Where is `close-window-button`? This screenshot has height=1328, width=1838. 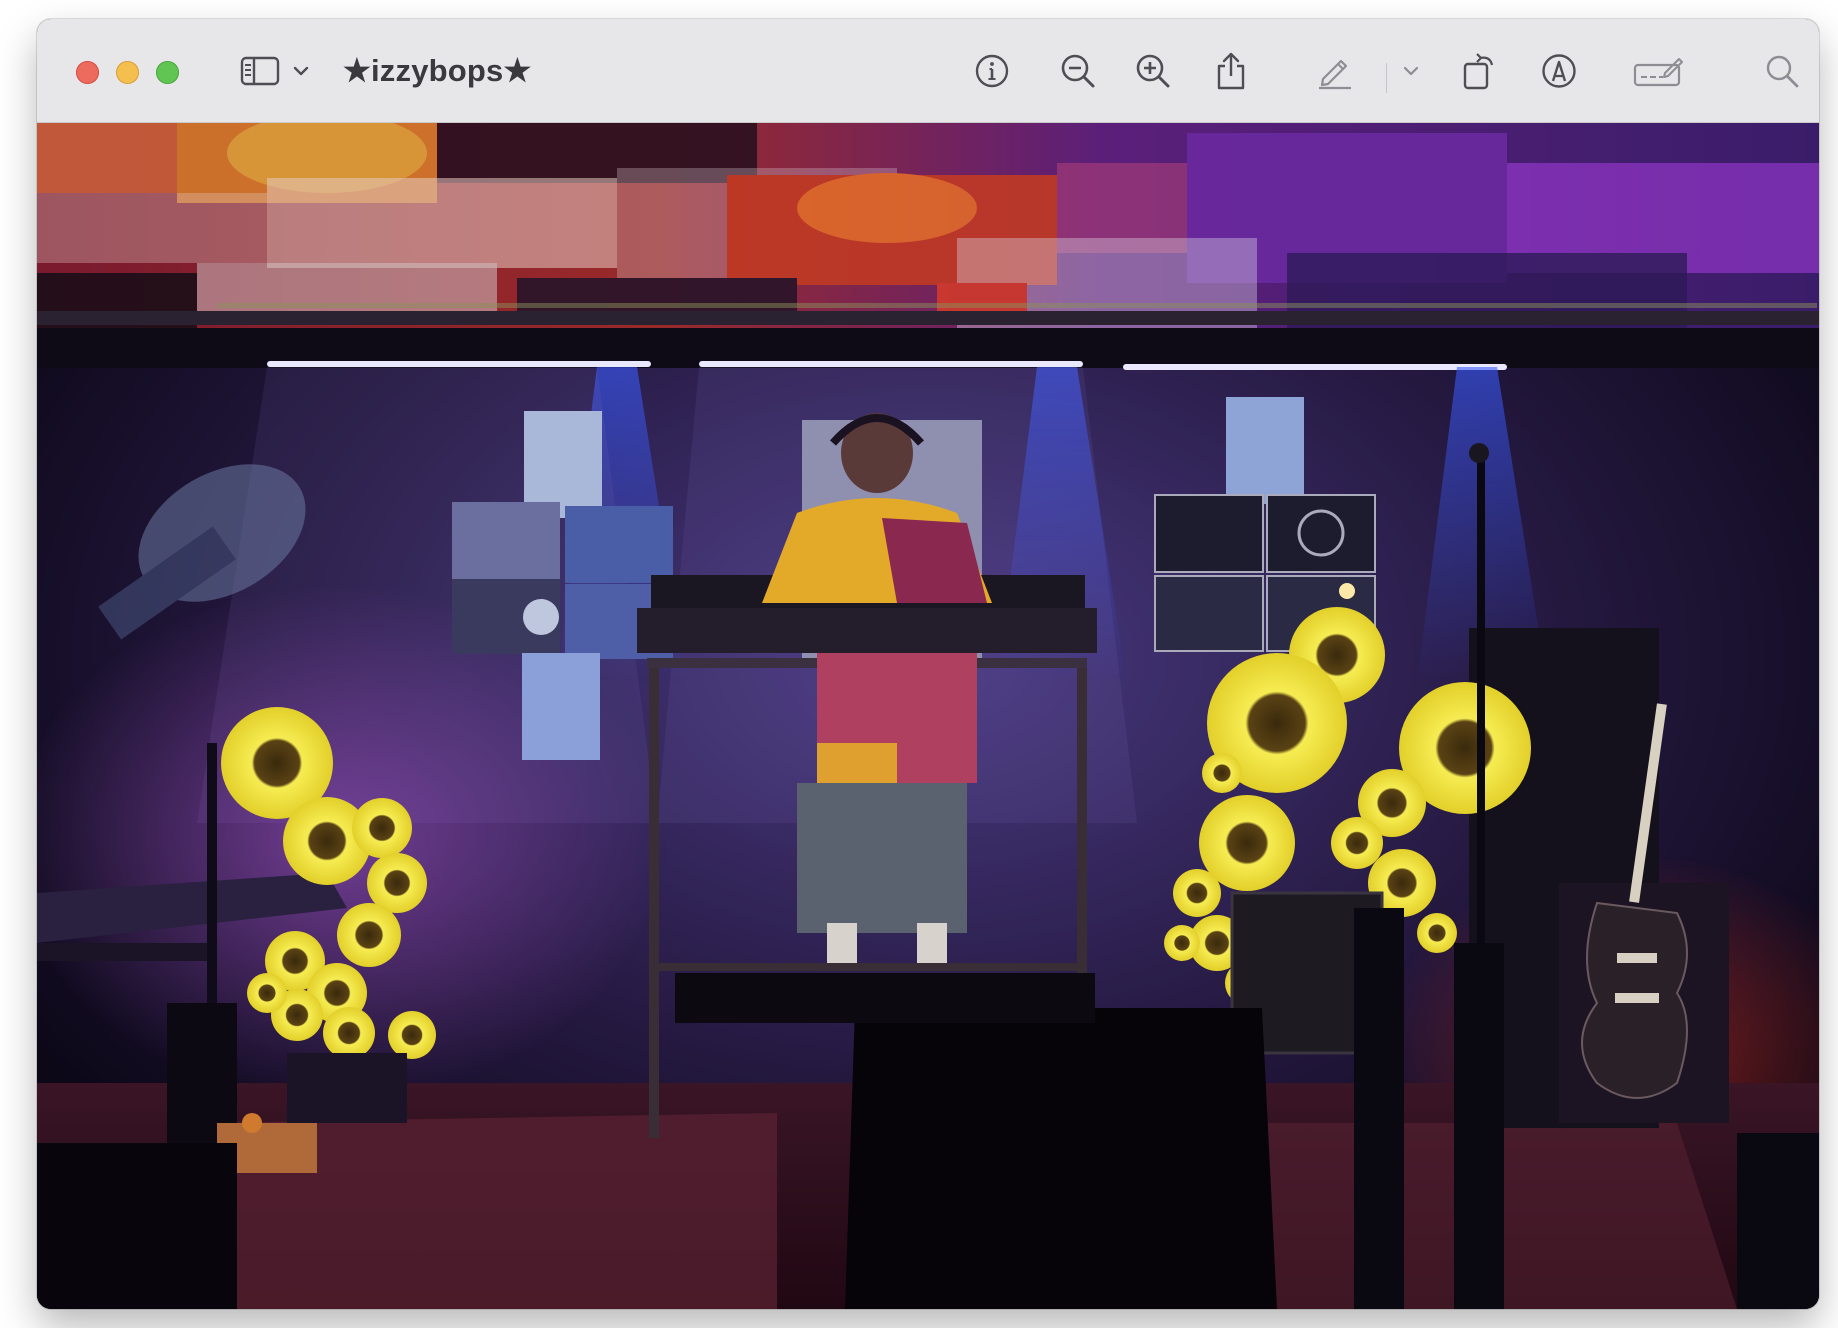
close-window-button is located at coordinates (87, 72).